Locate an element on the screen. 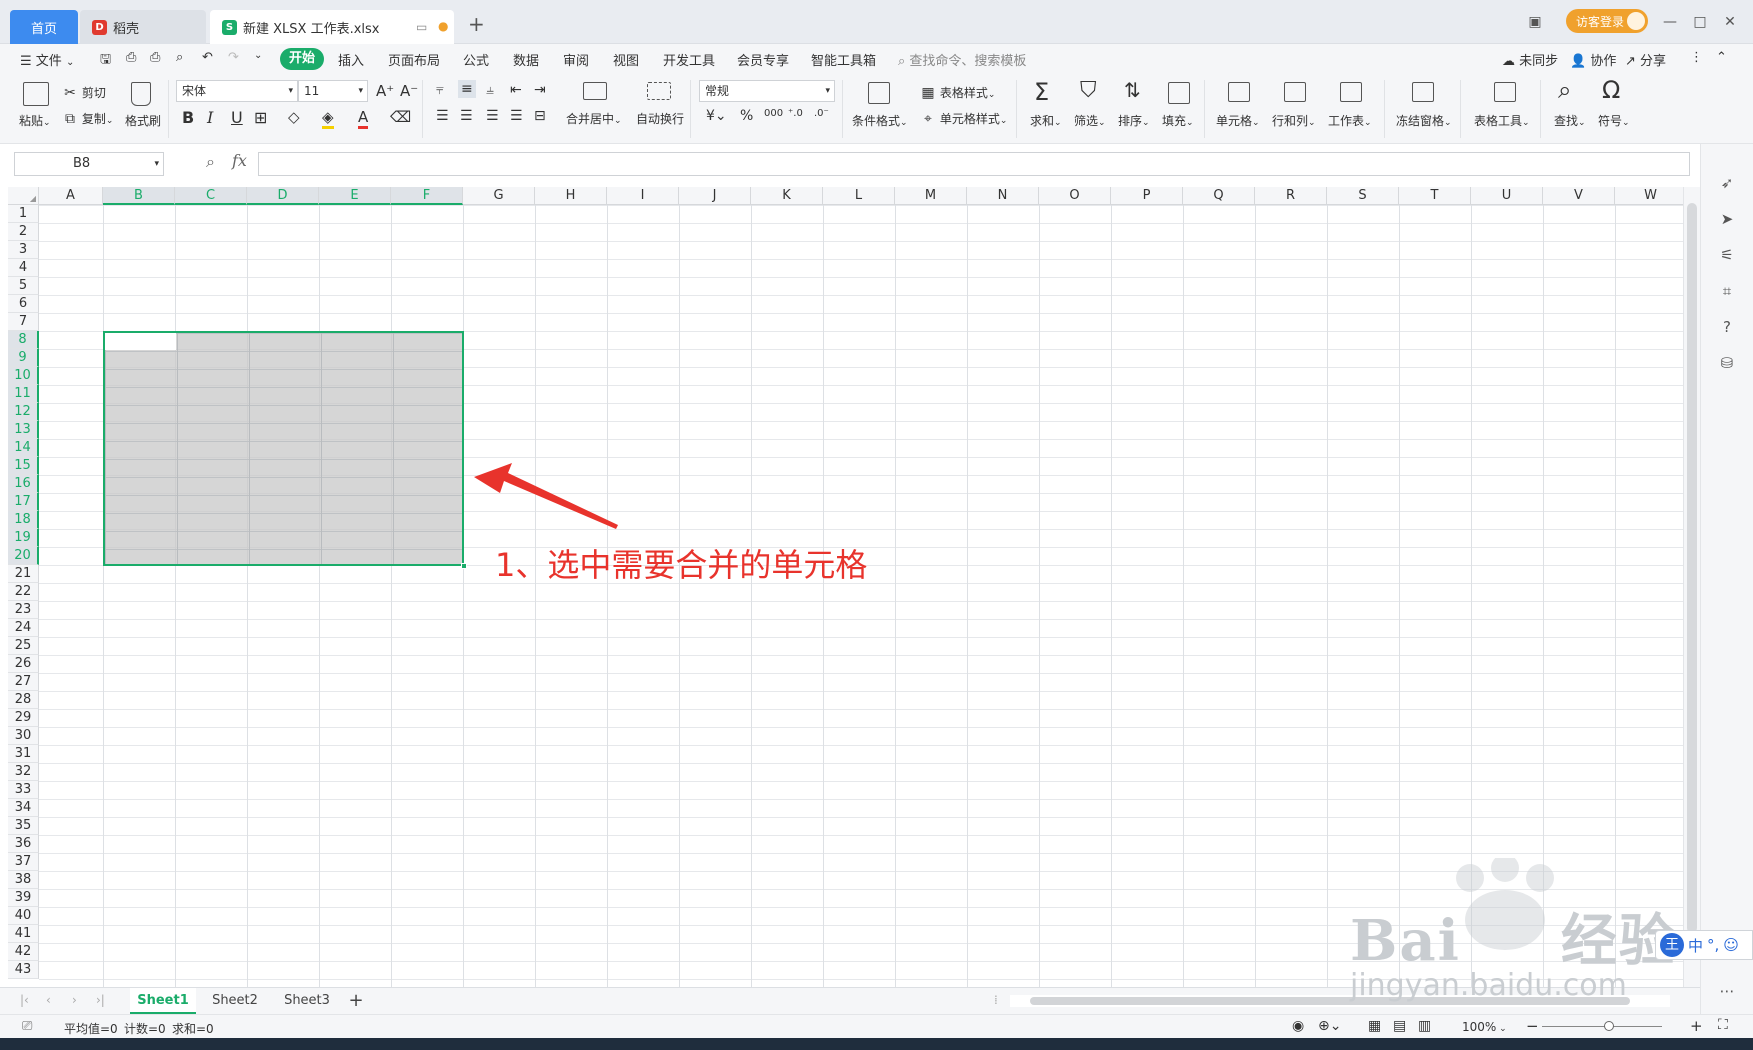 The height and width of the screenshot is (1050, 1753). row-header-26: 26 is located at coordinates (23, 664).